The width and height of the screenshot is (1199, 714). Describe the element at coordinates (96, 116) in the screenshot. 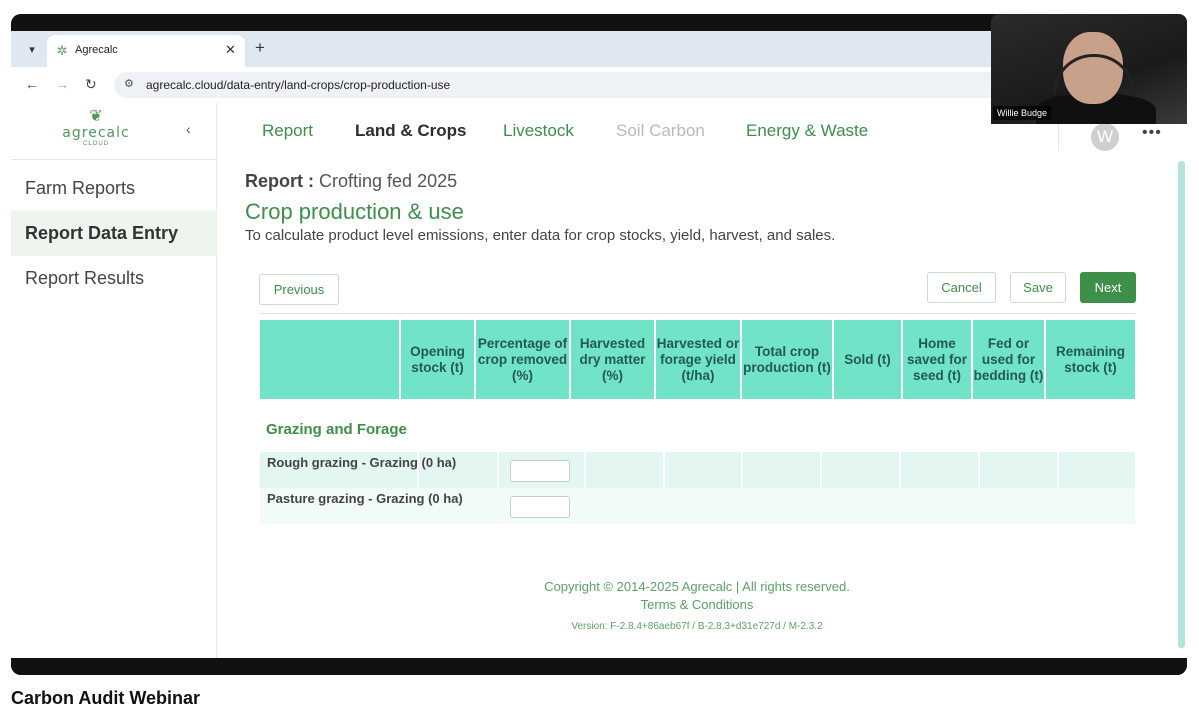

I see `logo-leaf-icon: ❦` at that location.